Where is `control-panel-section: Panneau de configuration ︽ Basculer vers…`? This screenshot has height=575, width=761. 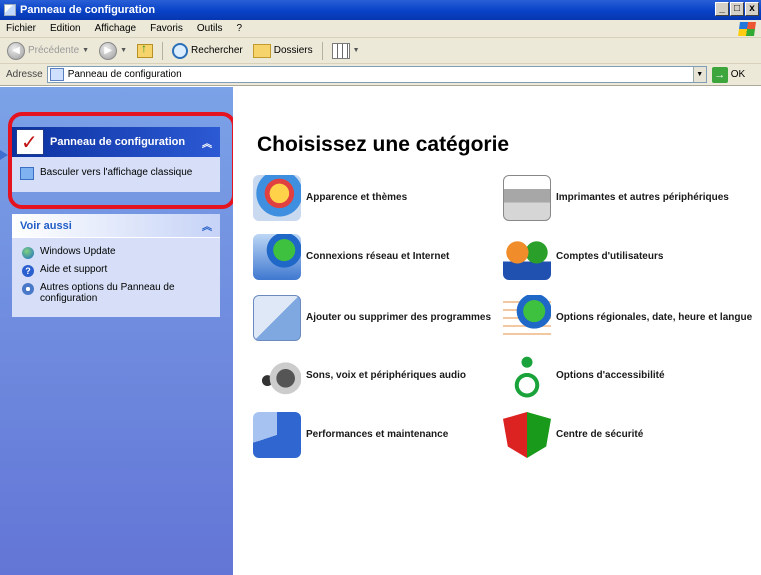 control-panel-section: Panneau de configuration ︽ Basculer vers… is located at coordinates (116, 159).